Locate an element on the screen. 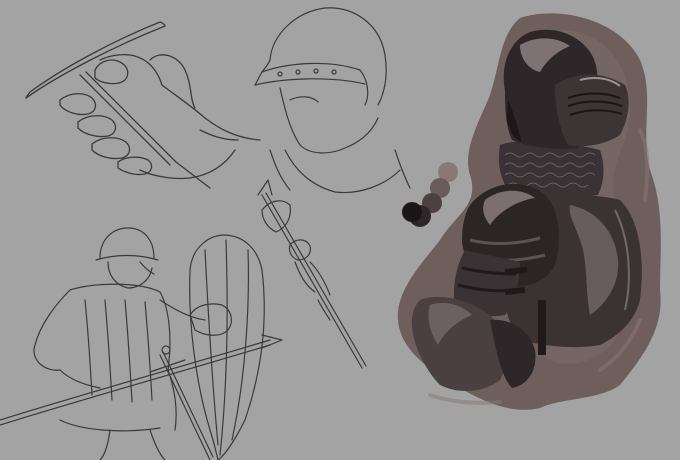  color-swatch is located at coordinates (412, 212).